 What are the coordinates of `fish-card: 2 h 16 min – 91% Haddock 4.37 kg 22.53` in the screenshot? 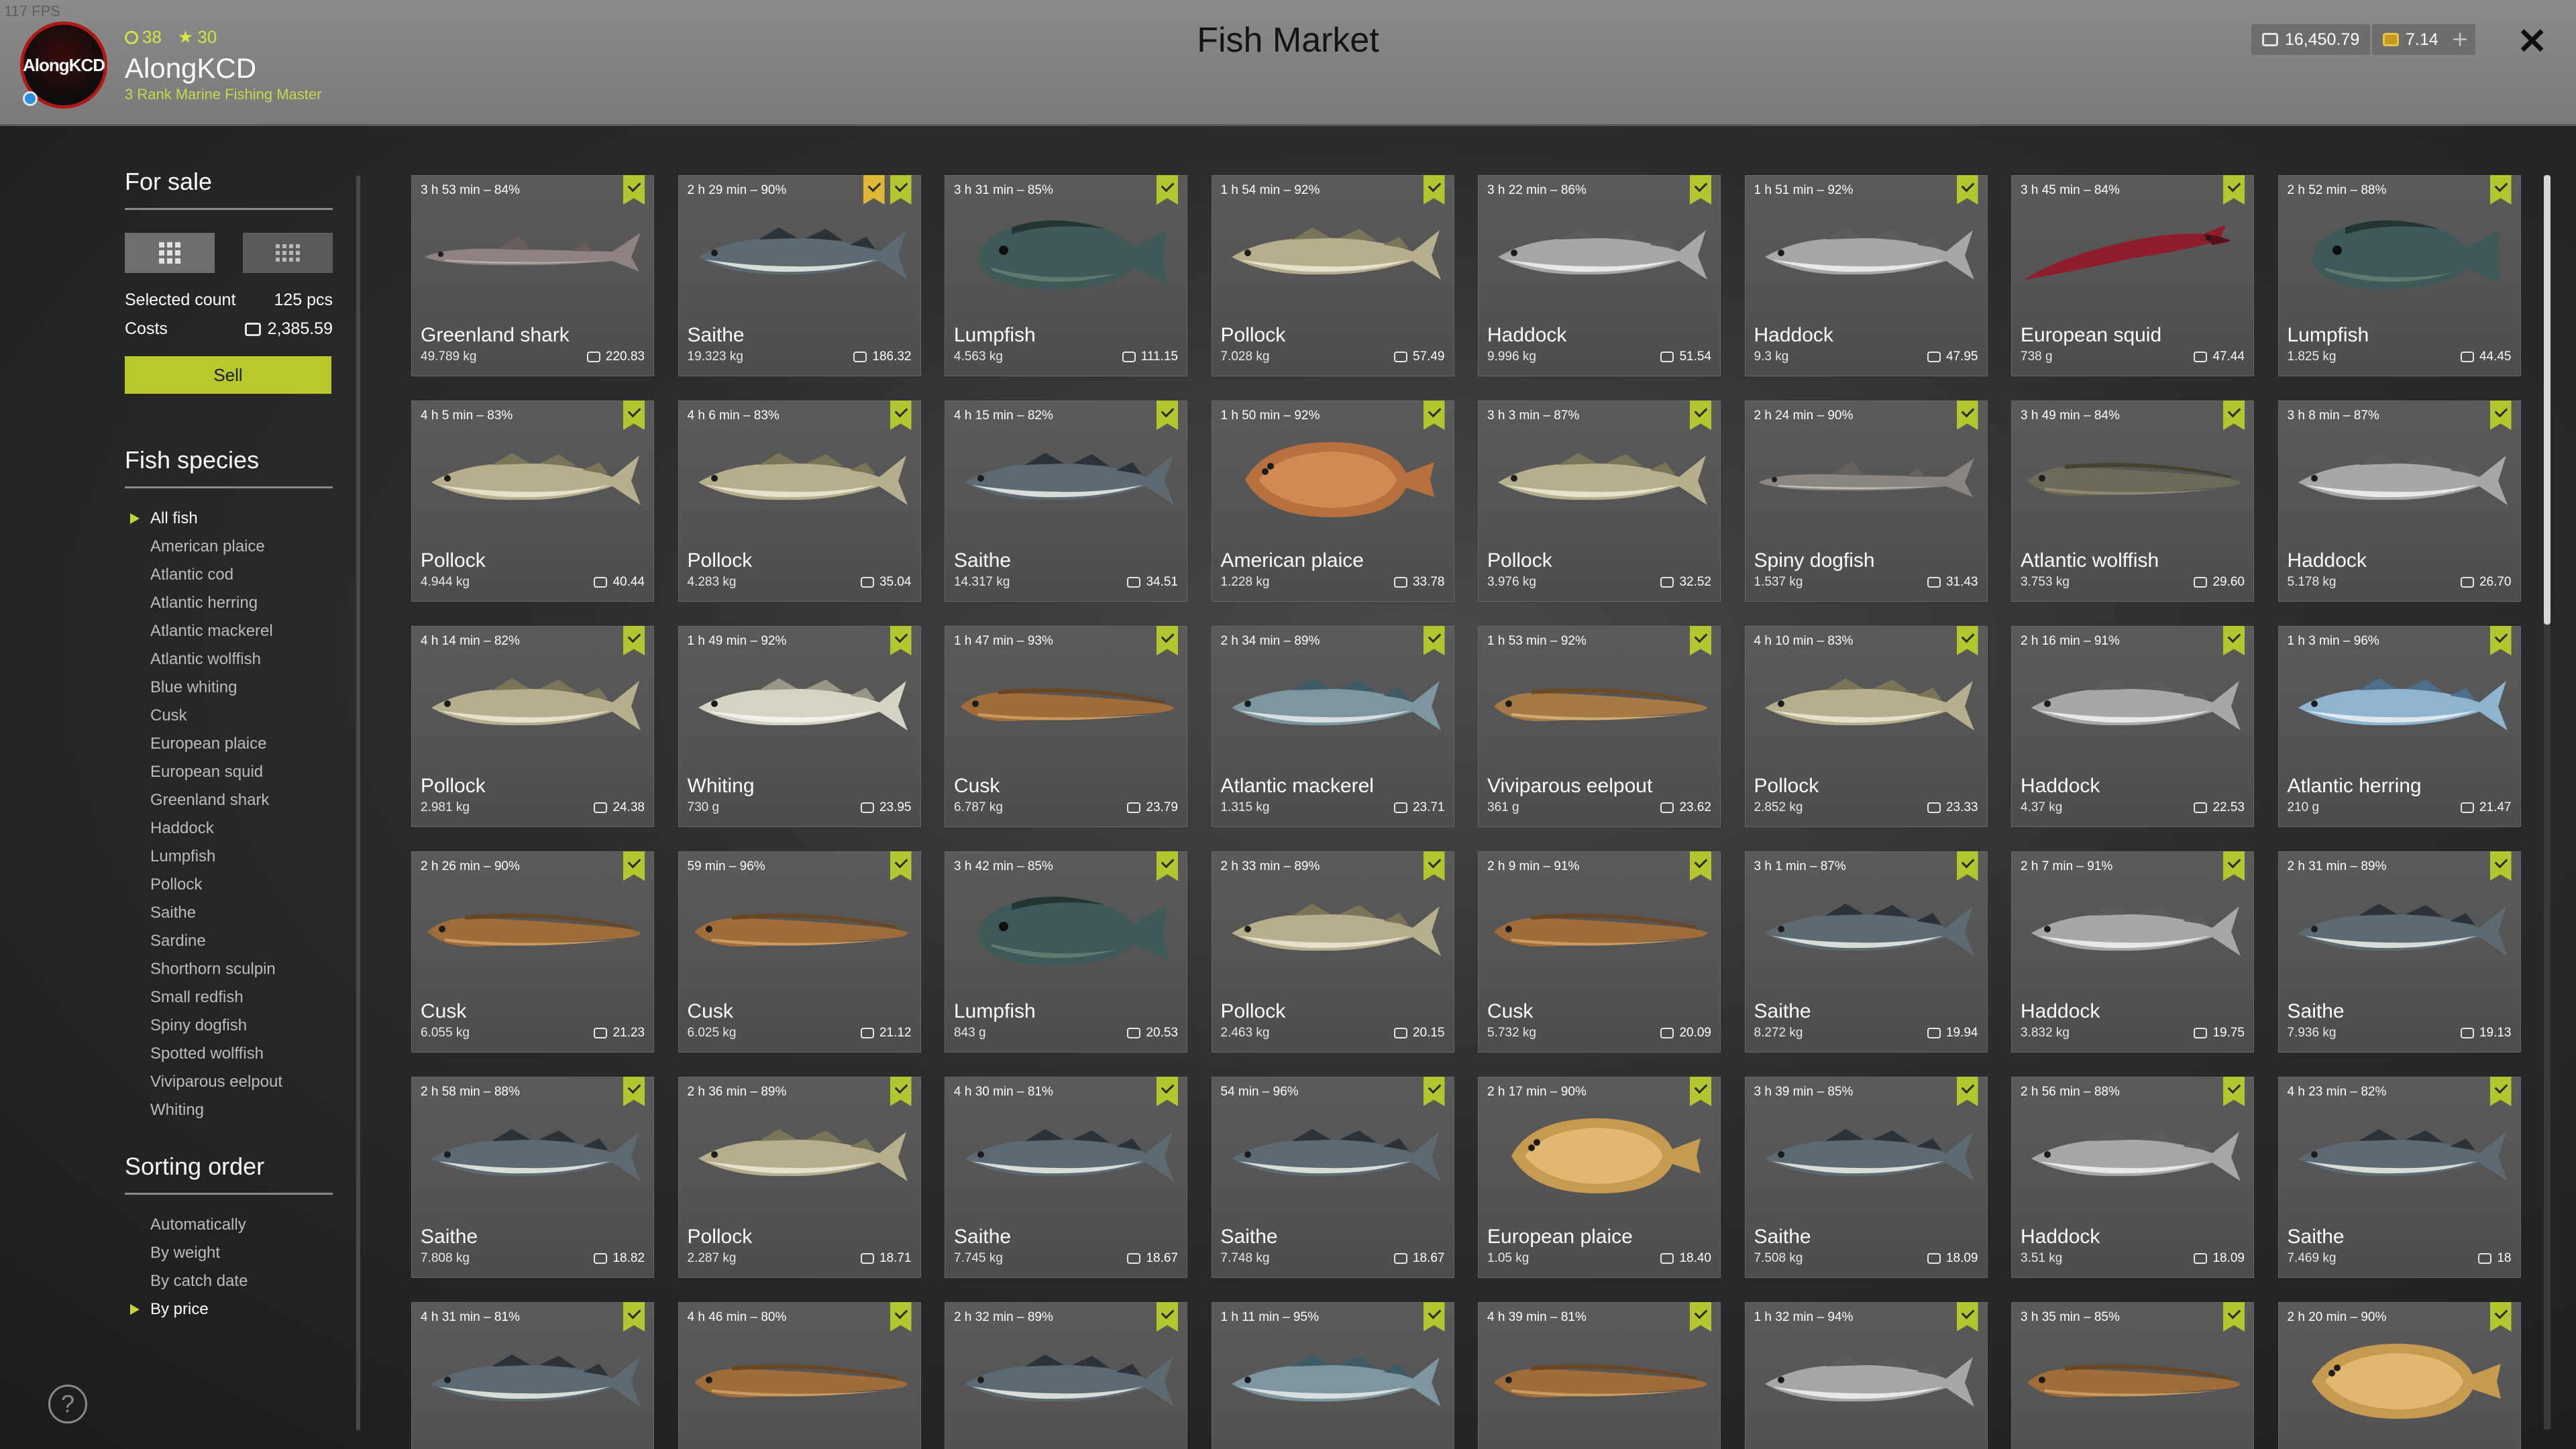 It's located at (2132, 726).